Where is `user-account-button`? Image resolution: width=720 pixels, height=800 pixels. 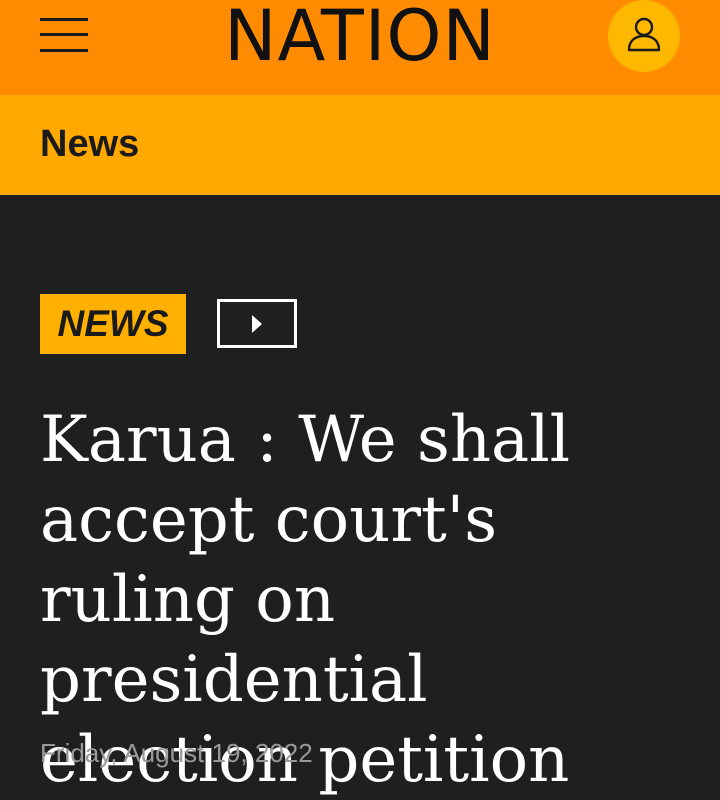
user-account-button is located at coordinates (644, 36).